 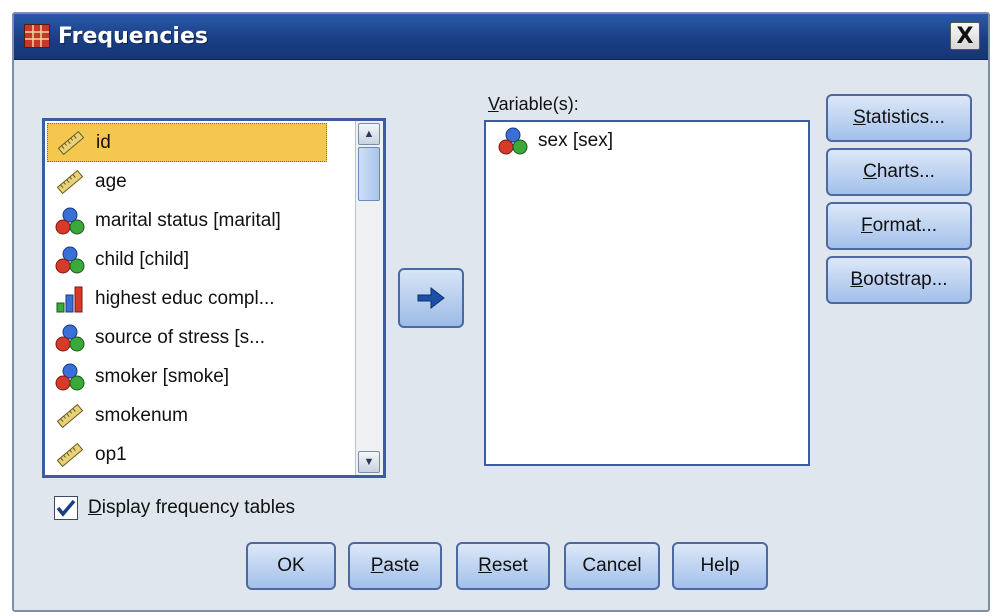 I want to click on scroll-down-button: ▼, so click(x=369, y=462).